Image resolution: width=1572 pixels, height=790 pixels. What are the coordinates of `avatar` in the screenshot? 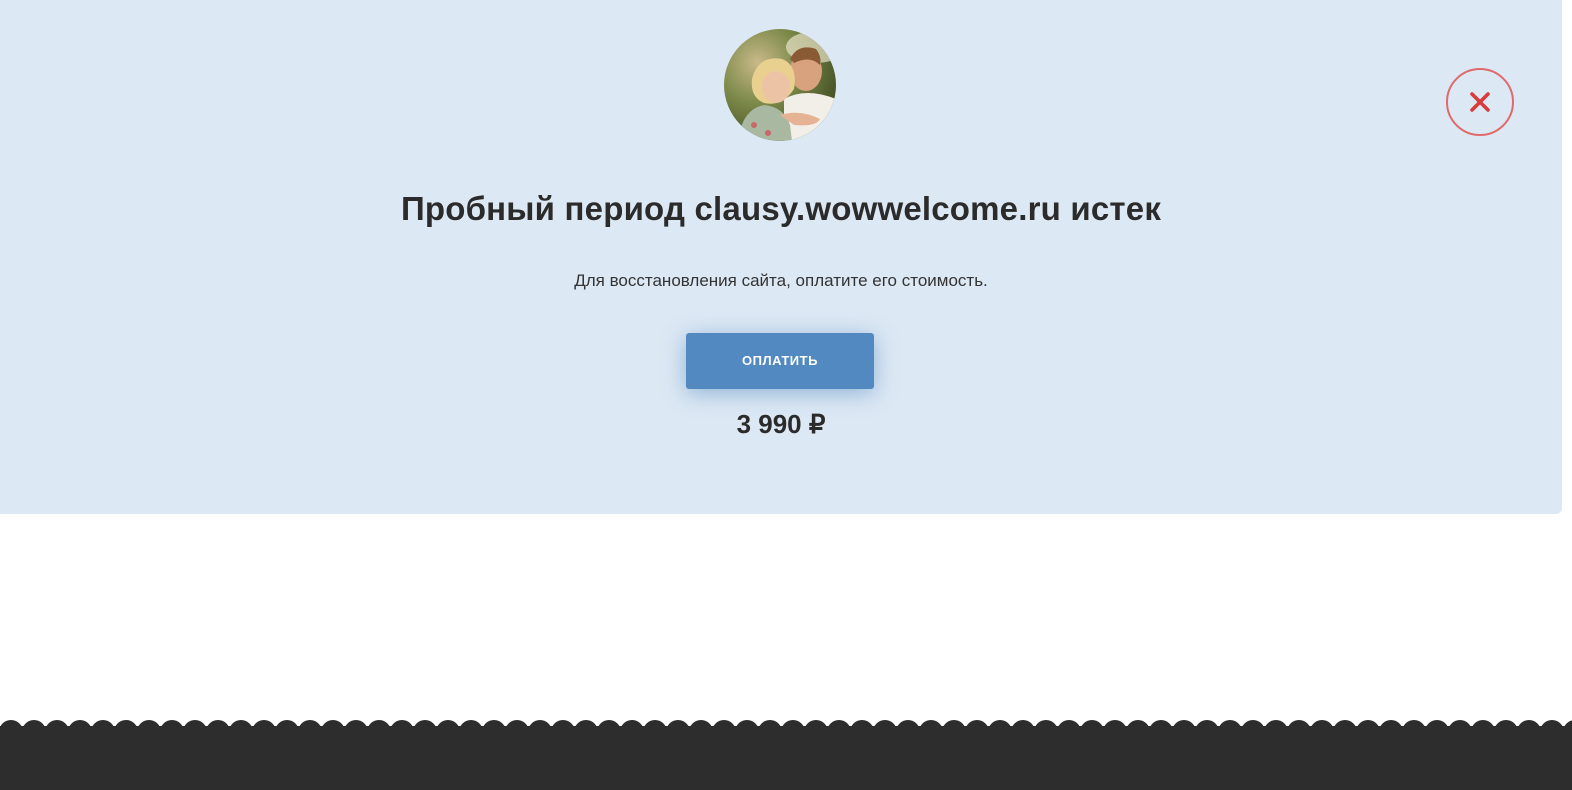 It's located at (780, 85).